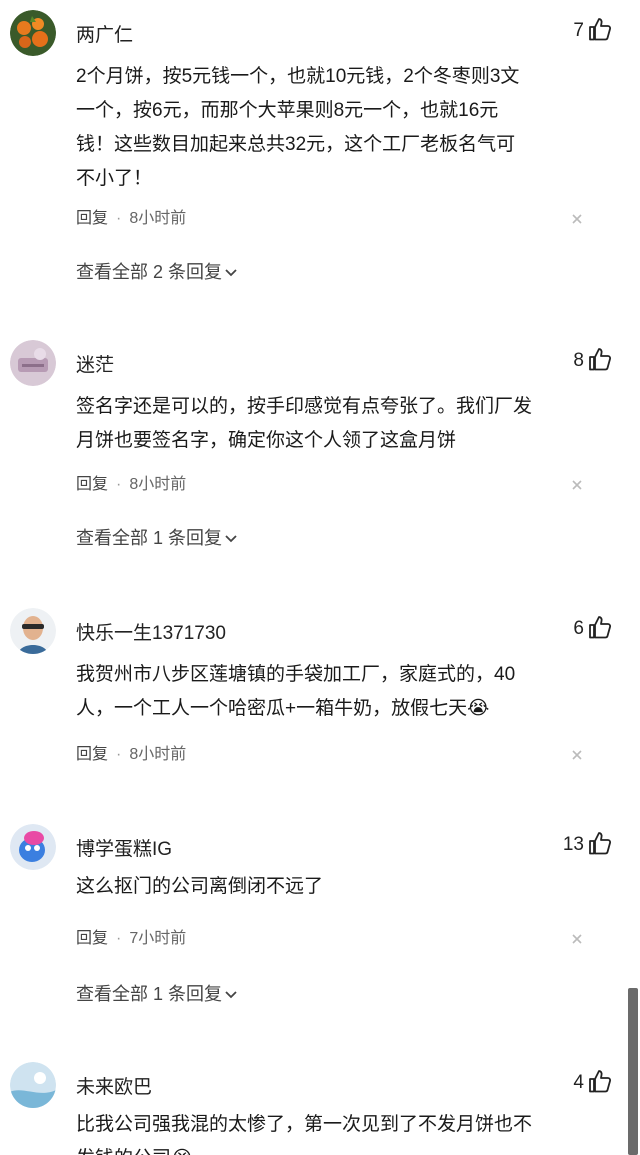 The height and width of the screenshot is (1155, 640). What do you see at coordinates (578, 628) in the screenshot?
I see `like-count: 6` at bounding box center [578, 628].